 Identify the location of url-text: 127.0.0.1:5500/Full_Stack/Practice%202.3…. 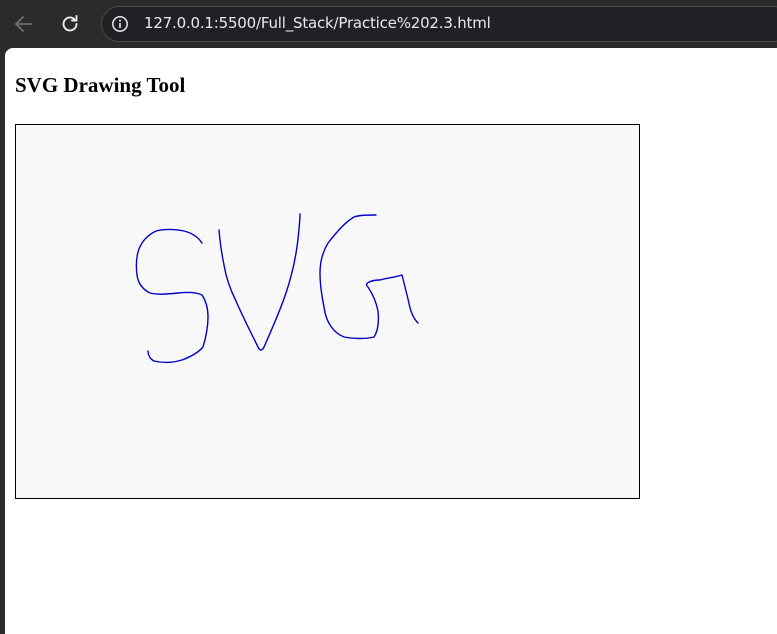
(317, 23).